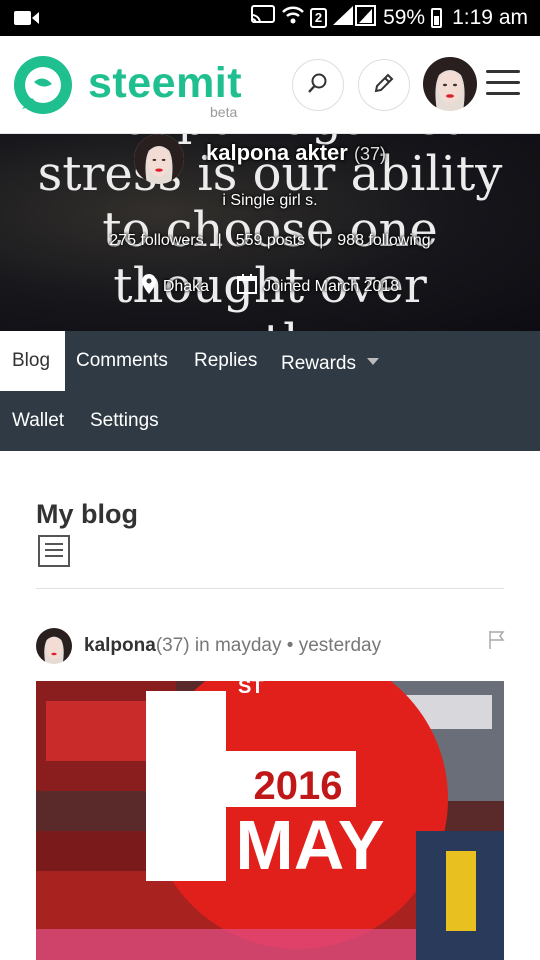 The height and width of the screenshot is (960, 540). Describe the element at coordinates (225, 361) in the screenshot. I see `tab-replies: Replies` at that location.